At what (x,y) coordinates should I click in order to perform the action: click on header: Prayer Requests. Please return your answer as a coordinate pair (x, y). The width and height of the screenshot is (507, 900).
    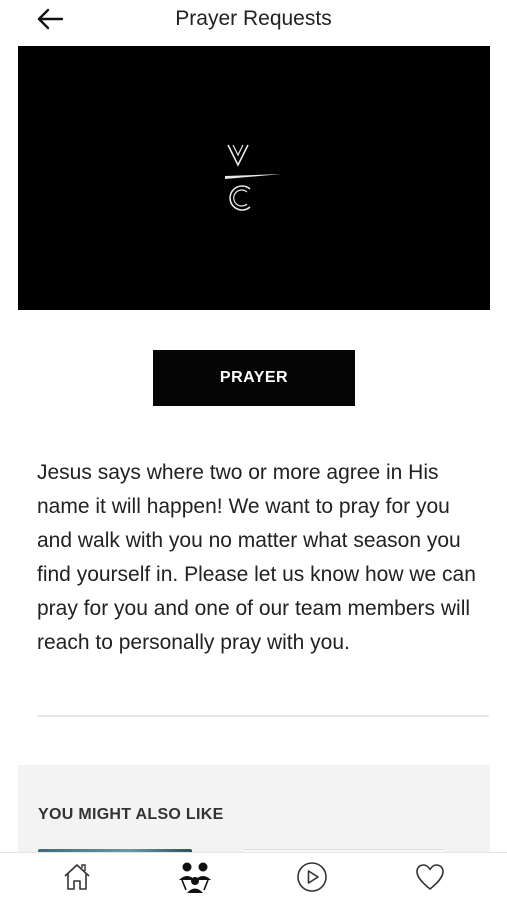
    Looking at the image, I should click on (253, 20).